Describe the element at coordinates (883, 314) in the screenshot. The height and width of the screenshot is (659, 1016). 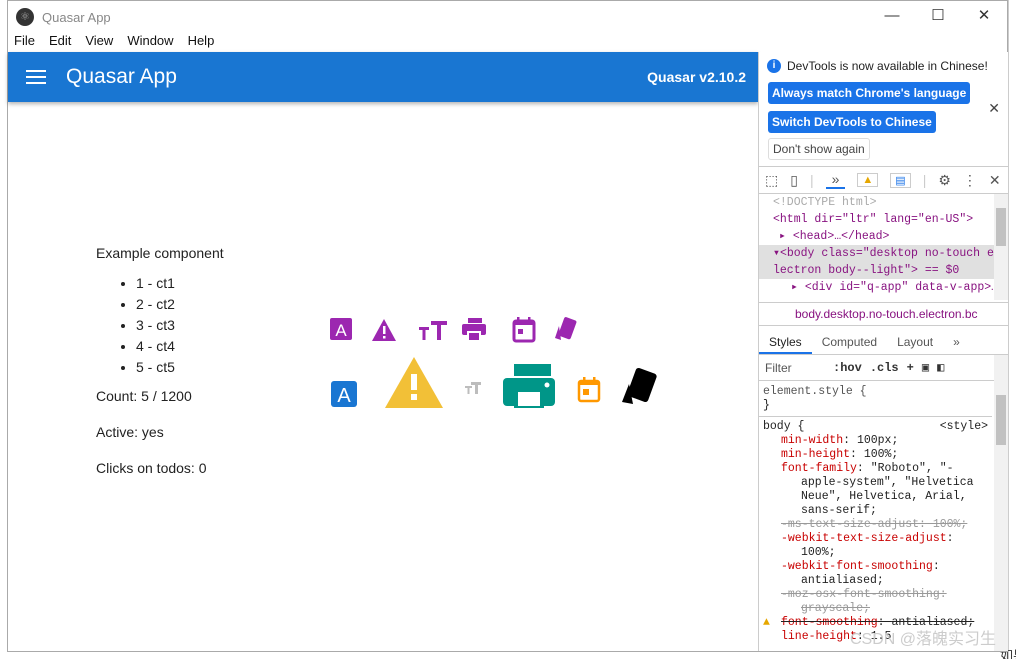
I see `breadcrumb: body.desktop.no-touch.electron.bc` at that location.